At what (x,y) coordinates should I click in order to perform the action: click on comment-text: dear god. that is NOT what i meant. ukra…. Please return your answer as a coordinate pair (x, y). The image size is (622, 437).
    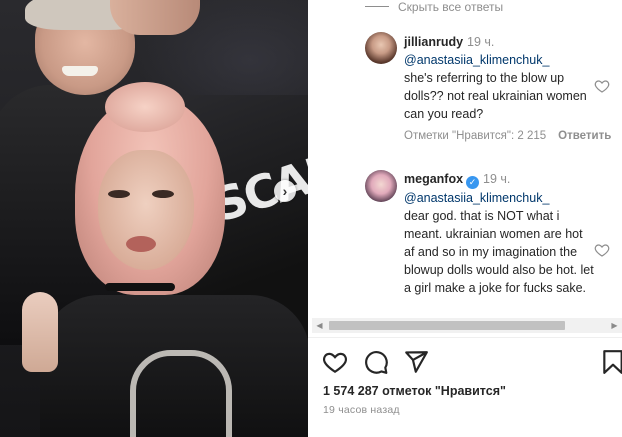
    Looking at the image, I should click on (499, 252).